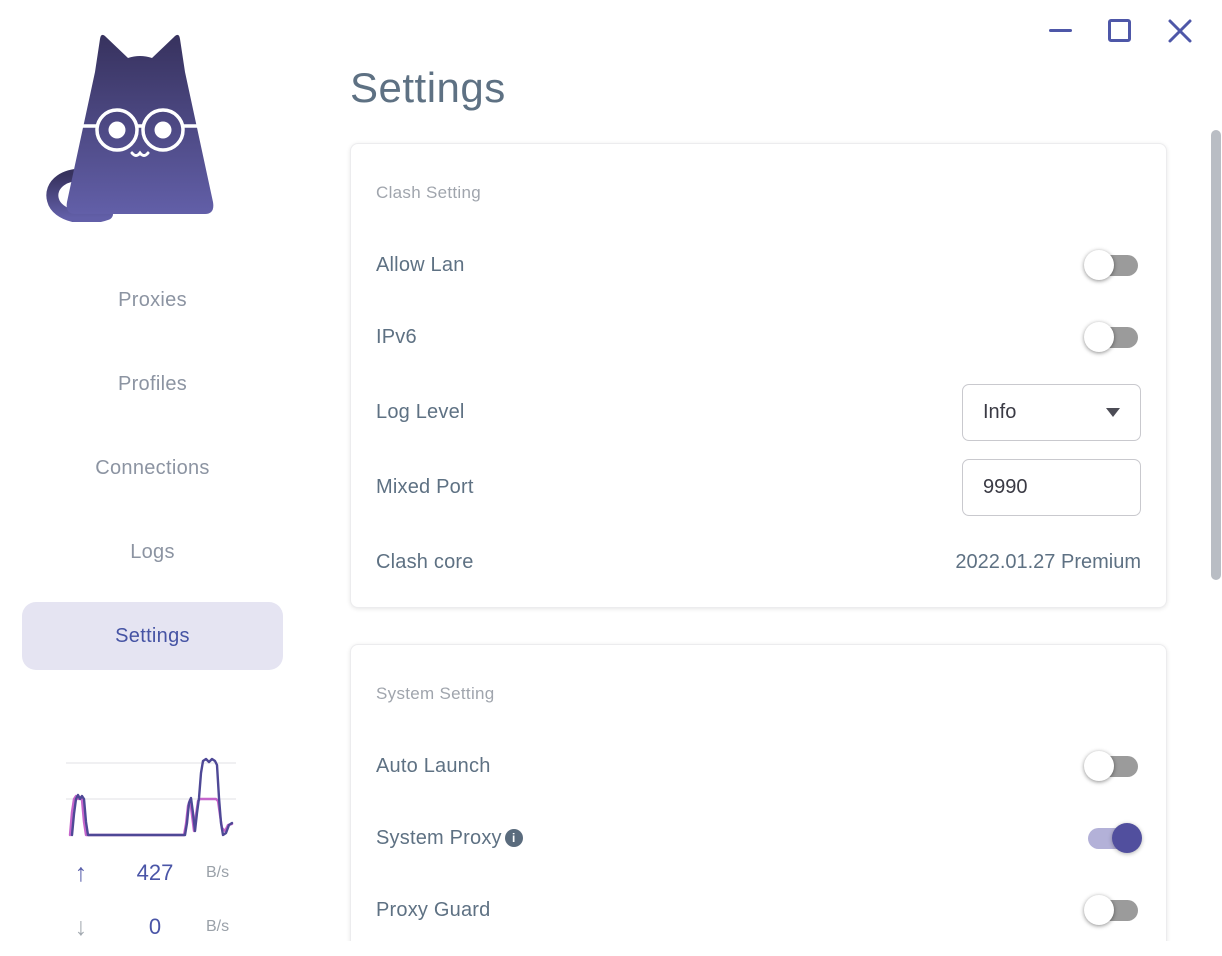 Image resolution: width=1222 pixels, height=956 pixels. Describe the element at coordinates (1051, 412) in the screenshot. I see `log-level-select: Info` at that location.